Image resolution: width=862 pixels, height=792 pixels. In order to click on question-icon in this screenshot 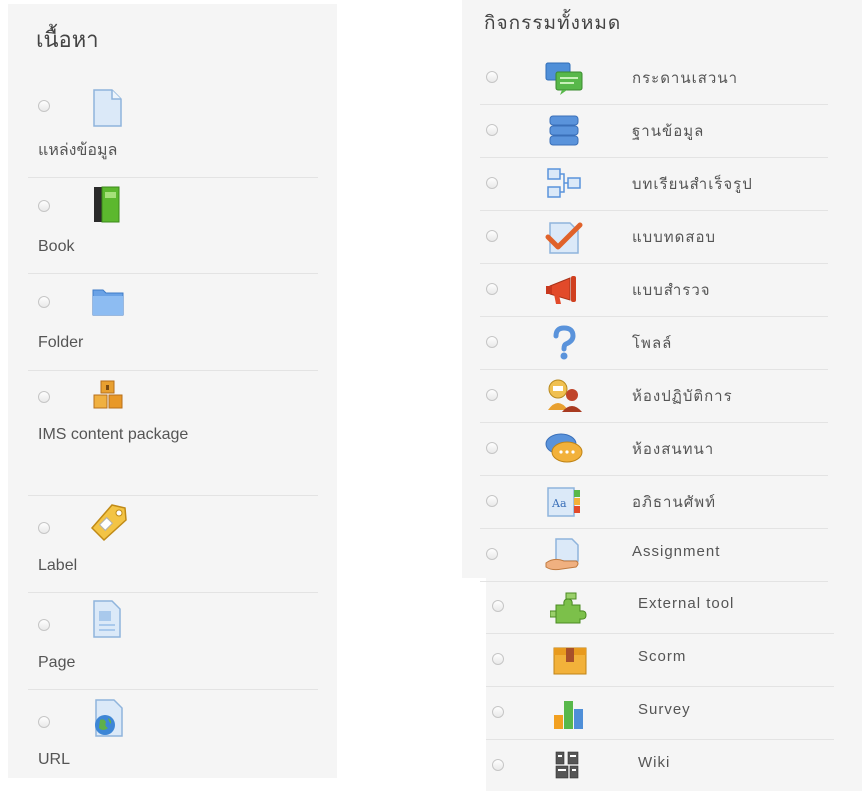, I will do `click(564, 343)`.